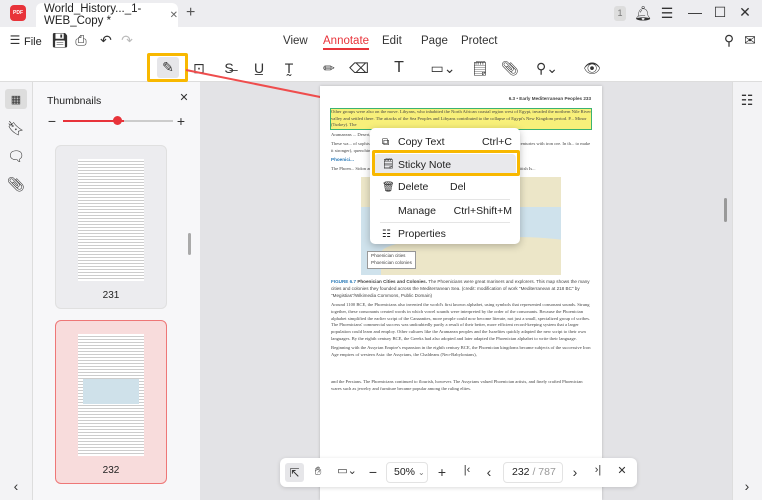  I want to click on properties-panel-icon: ☷, so click(747, 100).